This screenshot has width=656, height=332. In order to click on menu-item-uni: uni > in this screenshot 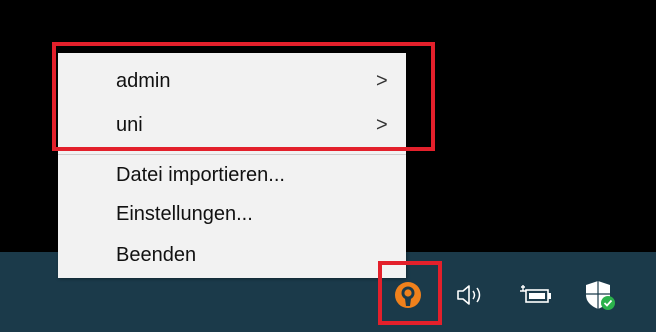, I will do `click(232, 125)`.